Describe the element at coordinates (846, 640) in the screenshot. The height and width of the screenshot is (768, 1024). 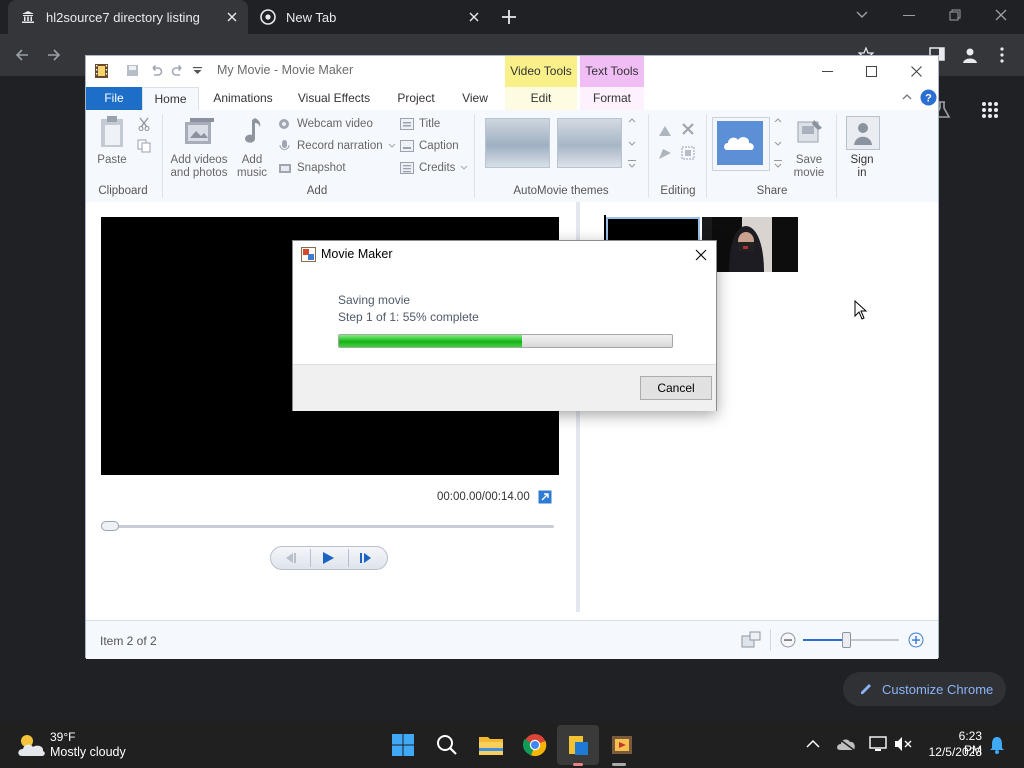
I see `zoom-slider-thumb` at that location.